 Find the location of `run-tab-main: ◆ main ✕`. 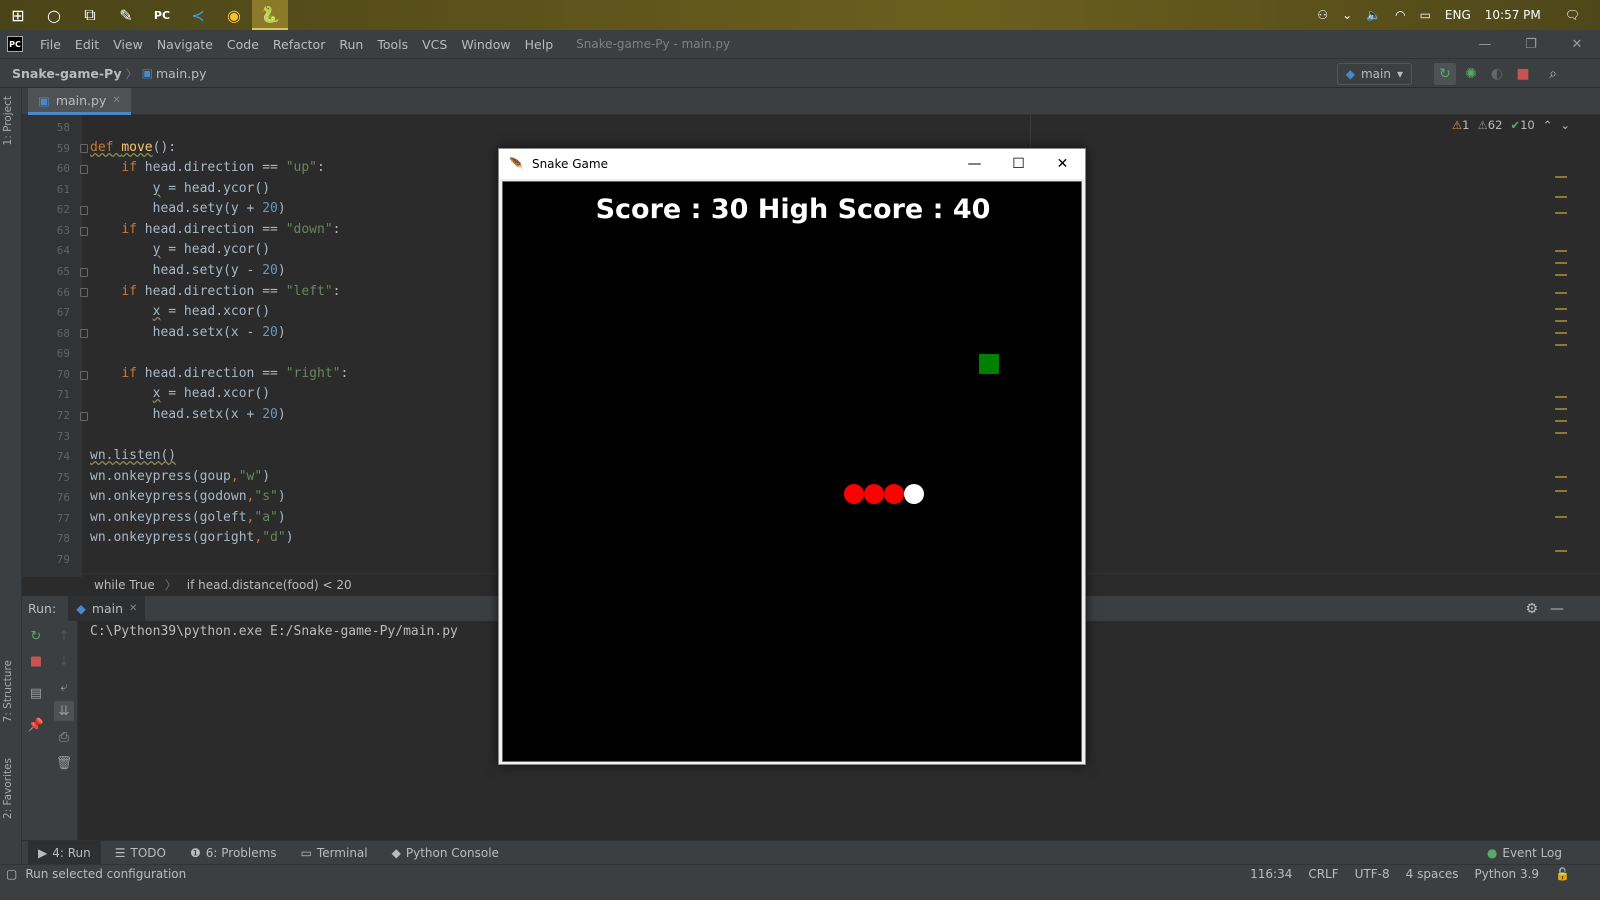

run-tab-main: ◆ main ✕ is located at coordinates (107, 608).